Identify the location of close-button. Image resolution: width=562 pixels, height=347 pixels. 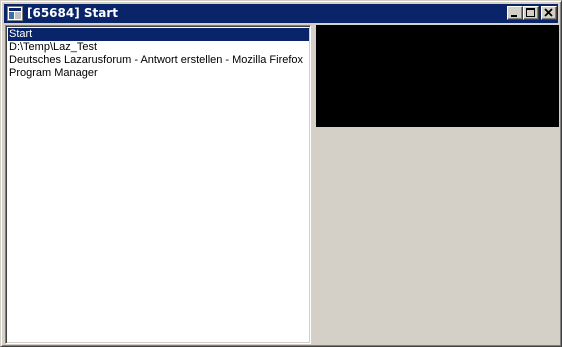
(549, 13).